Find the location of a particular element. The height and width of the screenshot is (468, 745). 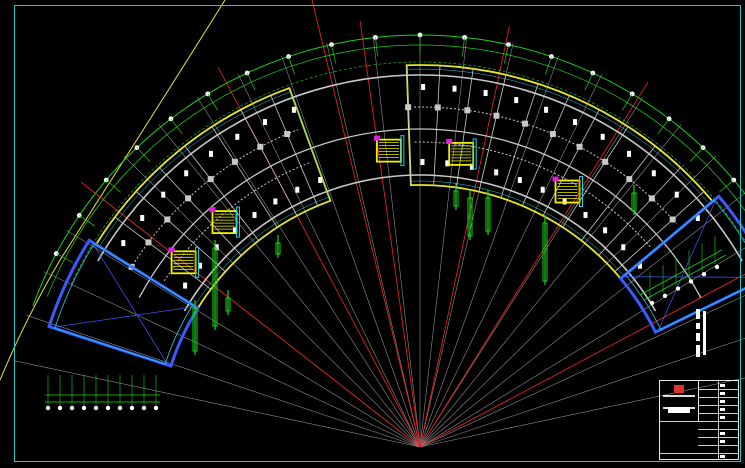

title-block-divider is located at coordinates (699, 421).